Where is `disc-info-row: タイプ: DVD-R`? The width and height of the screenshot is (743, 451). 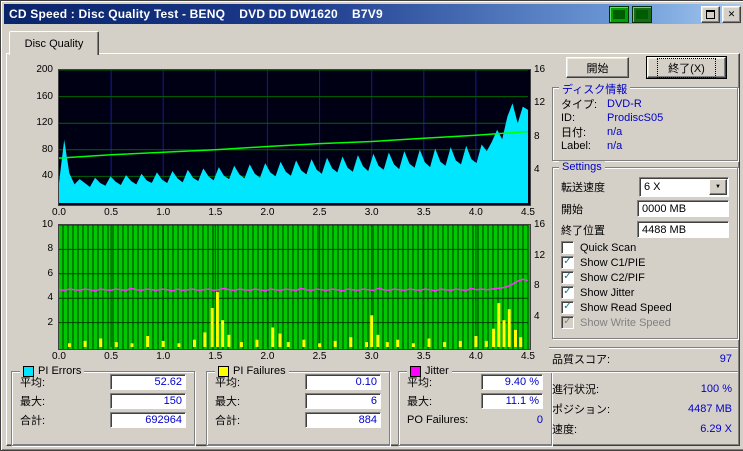 disc-info-row: タイプ: DVD-R is located at coordinates (645, 104).